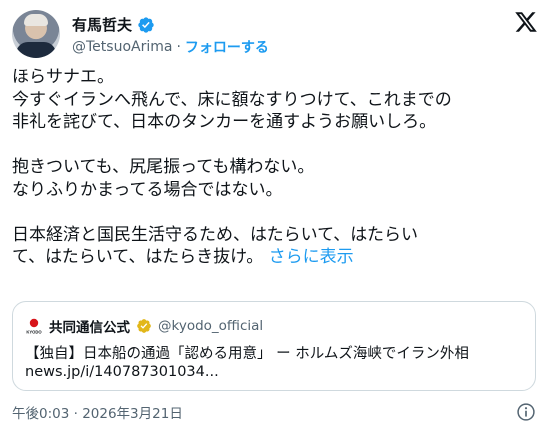 This screenshot has height=433, width=550. I want to click on author-name-row: 有馬哲夫, so click(113, 24).